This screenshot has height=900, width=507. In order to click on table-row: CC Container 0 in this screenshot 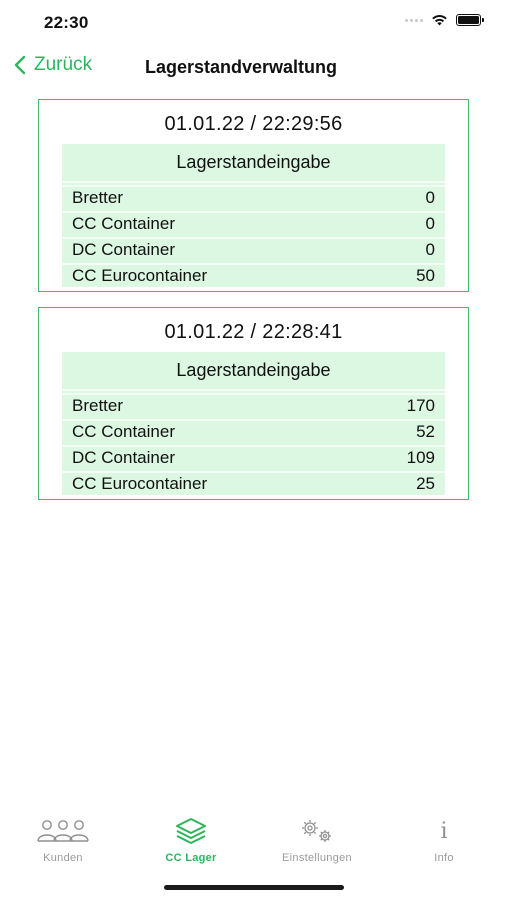, I will do `click(253, 223)`.